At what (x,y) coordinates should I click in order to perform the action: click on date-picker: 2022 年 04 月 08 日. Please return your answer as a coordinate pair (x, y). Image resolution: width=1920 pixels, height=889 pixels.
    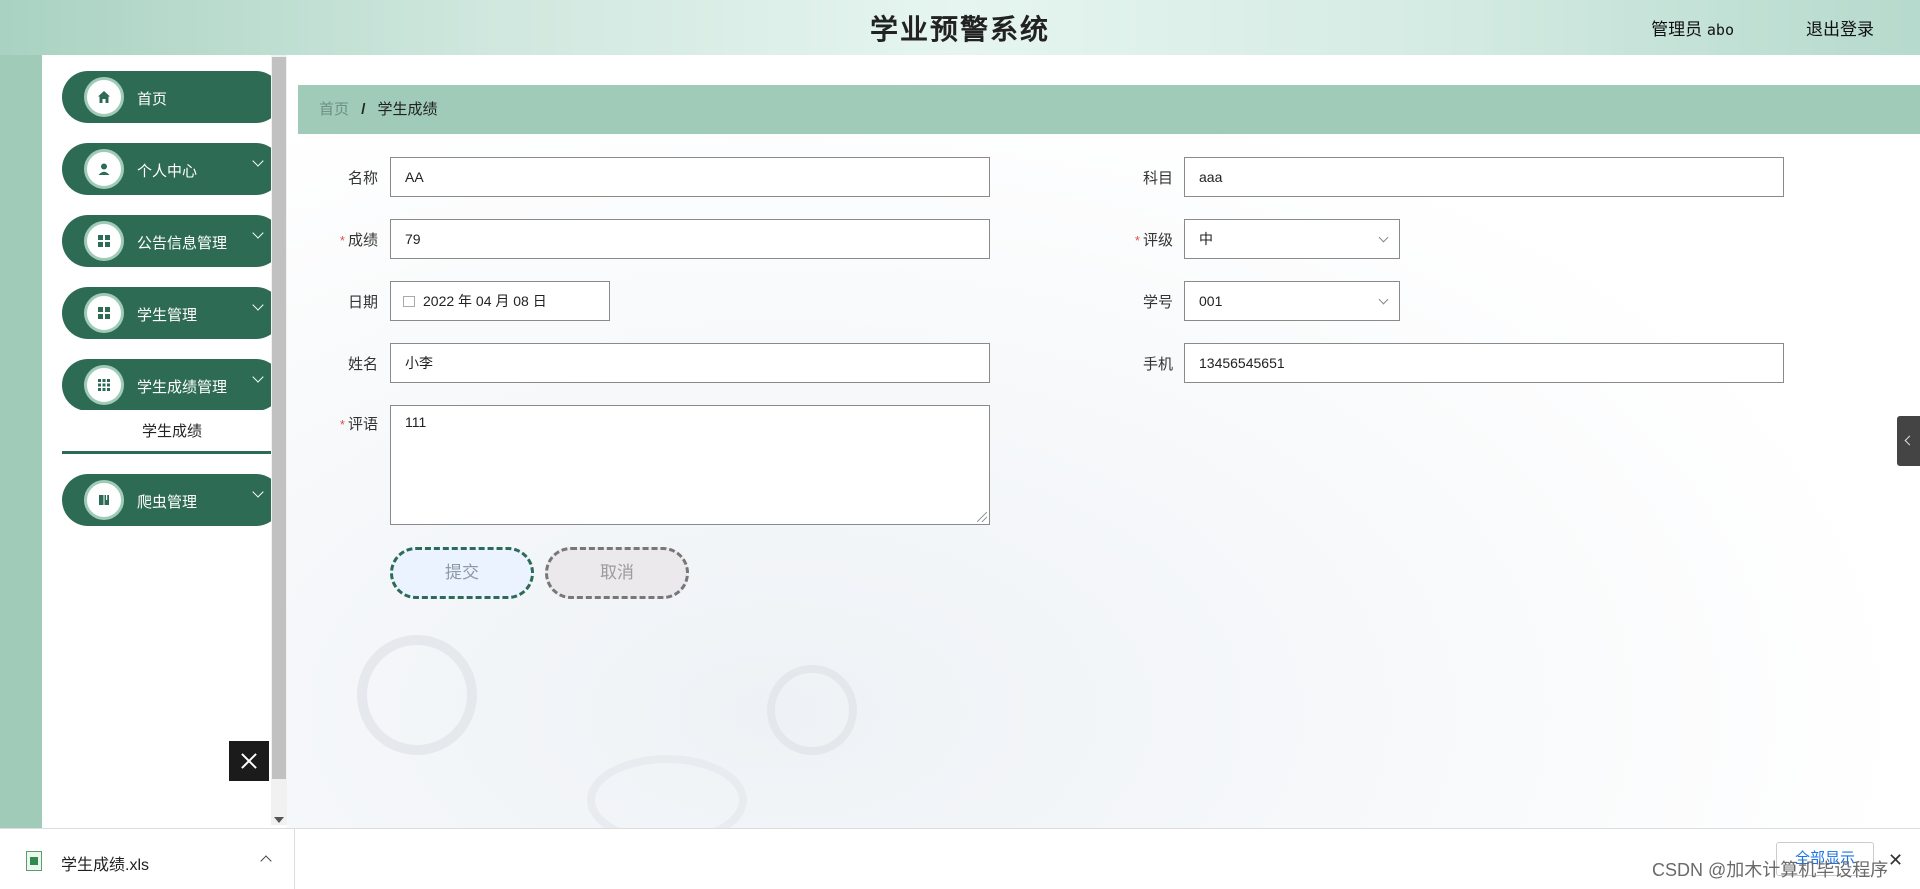
    Looking at the image, I should click on (500, 301).